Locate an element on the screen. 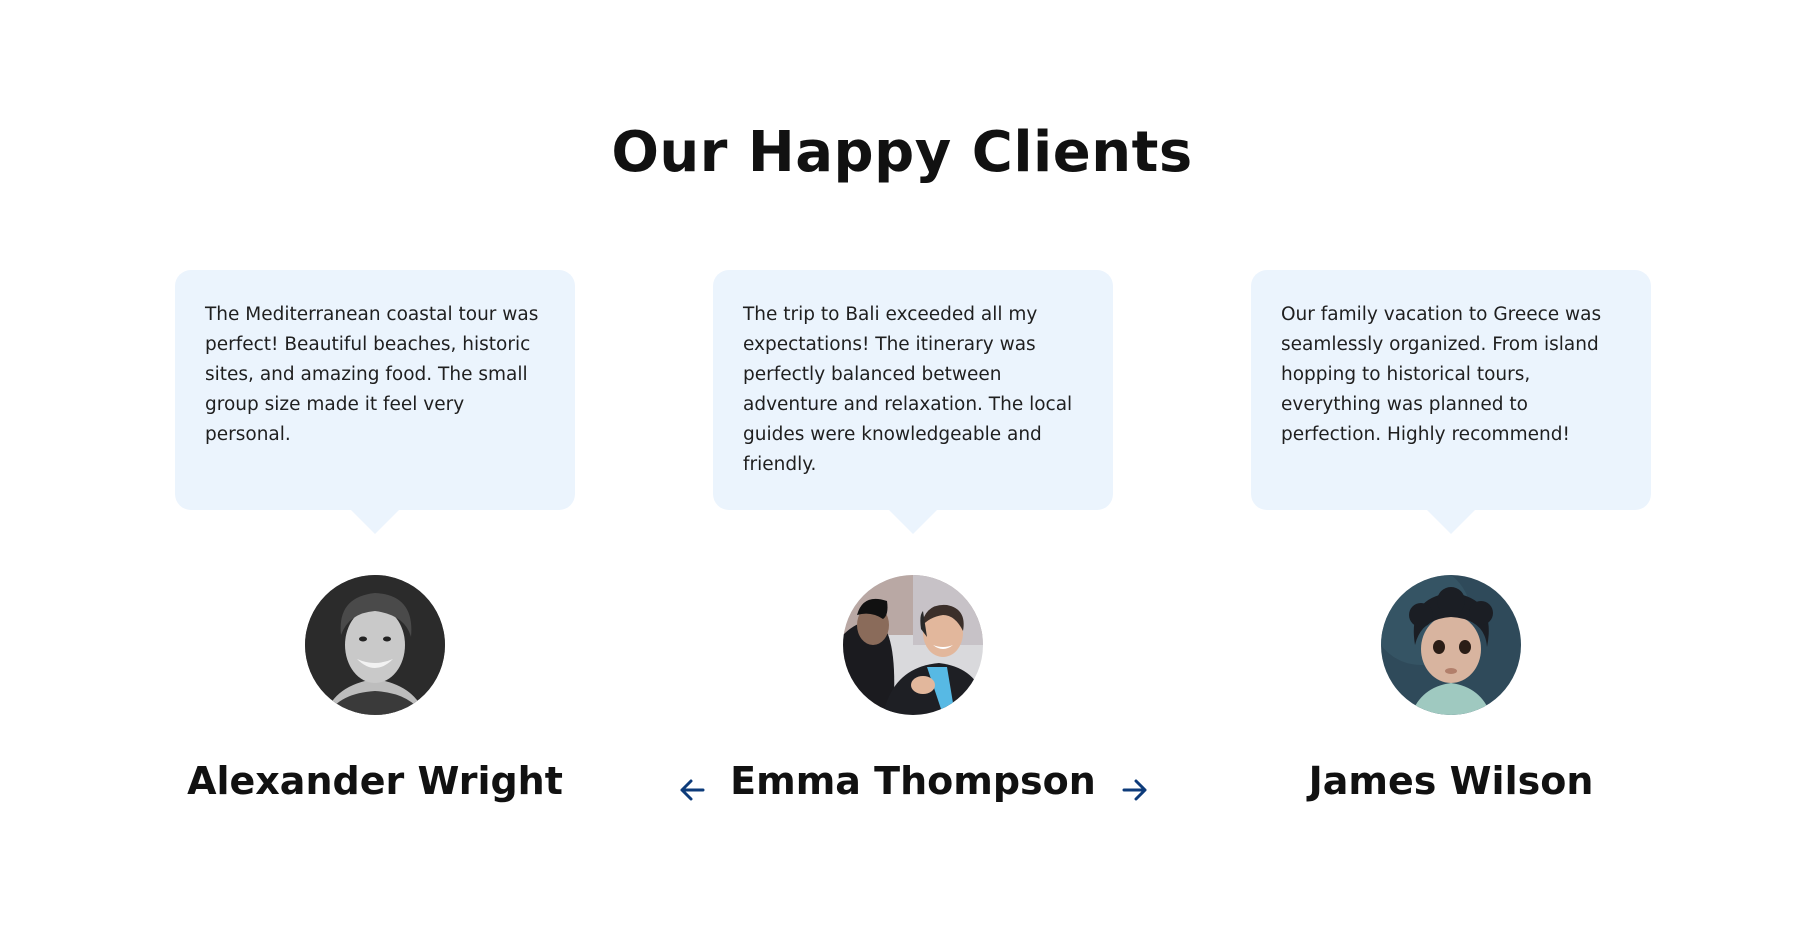  client-name: James Wilson is located at coordinates (1451, 781).